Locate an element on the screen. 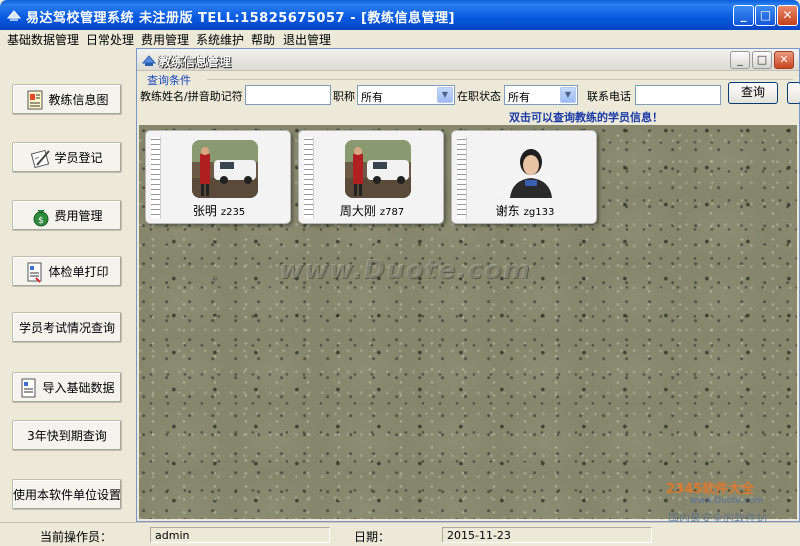 The width and height of the screenshot is (800, 546). sidebar-unit-settings-label: 使用本软件单位设置 is located at coordinates (67, 495).